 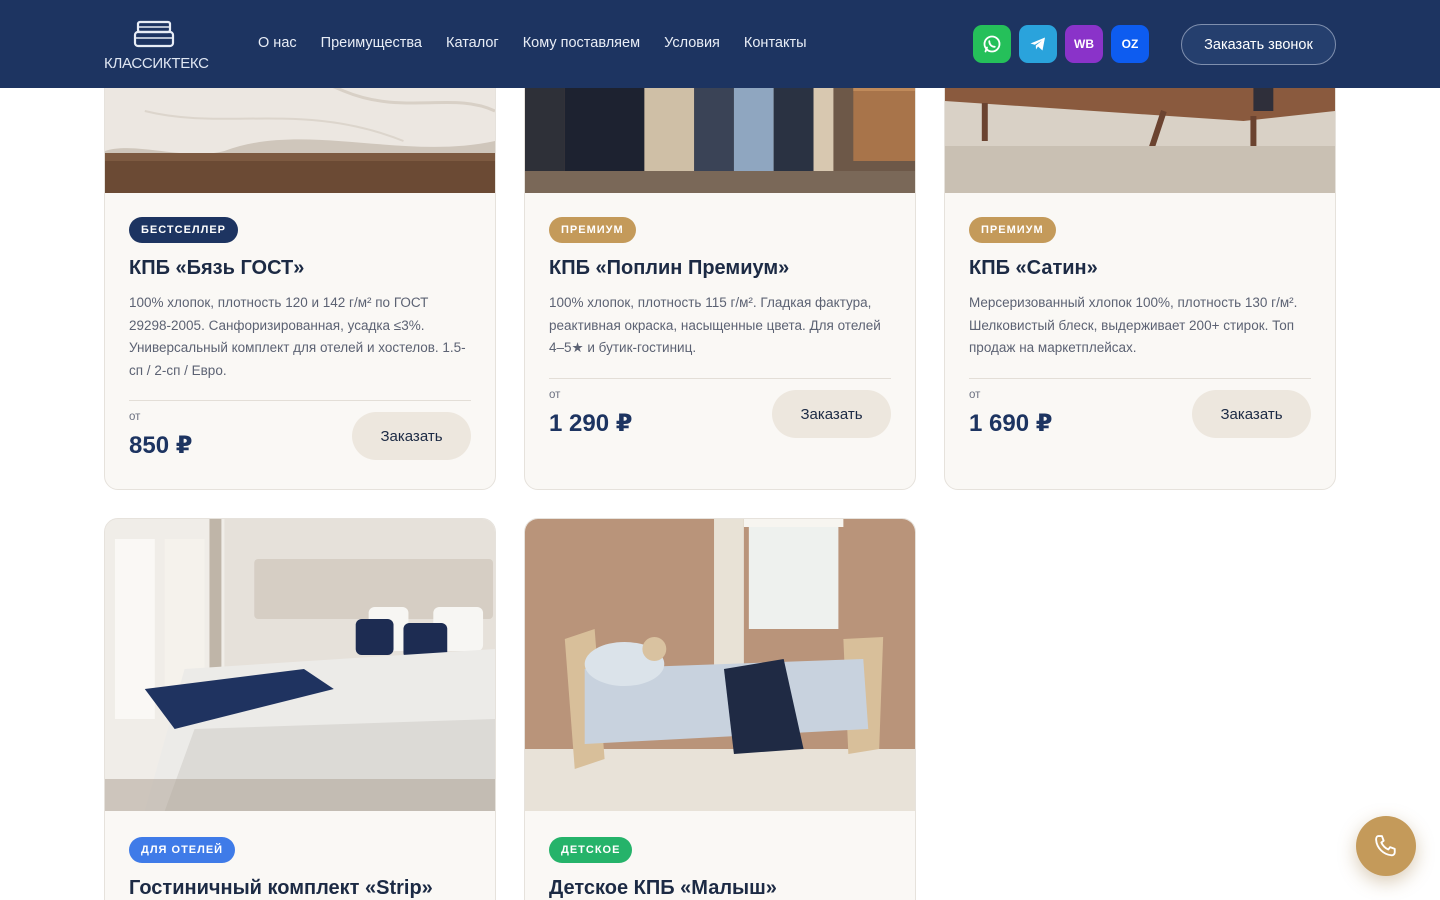 I want to click on product-card-strip: ДЛЯ ОТЕЛЕЙ Гостиничный комплект «Strip», so click(x=300, y=709).